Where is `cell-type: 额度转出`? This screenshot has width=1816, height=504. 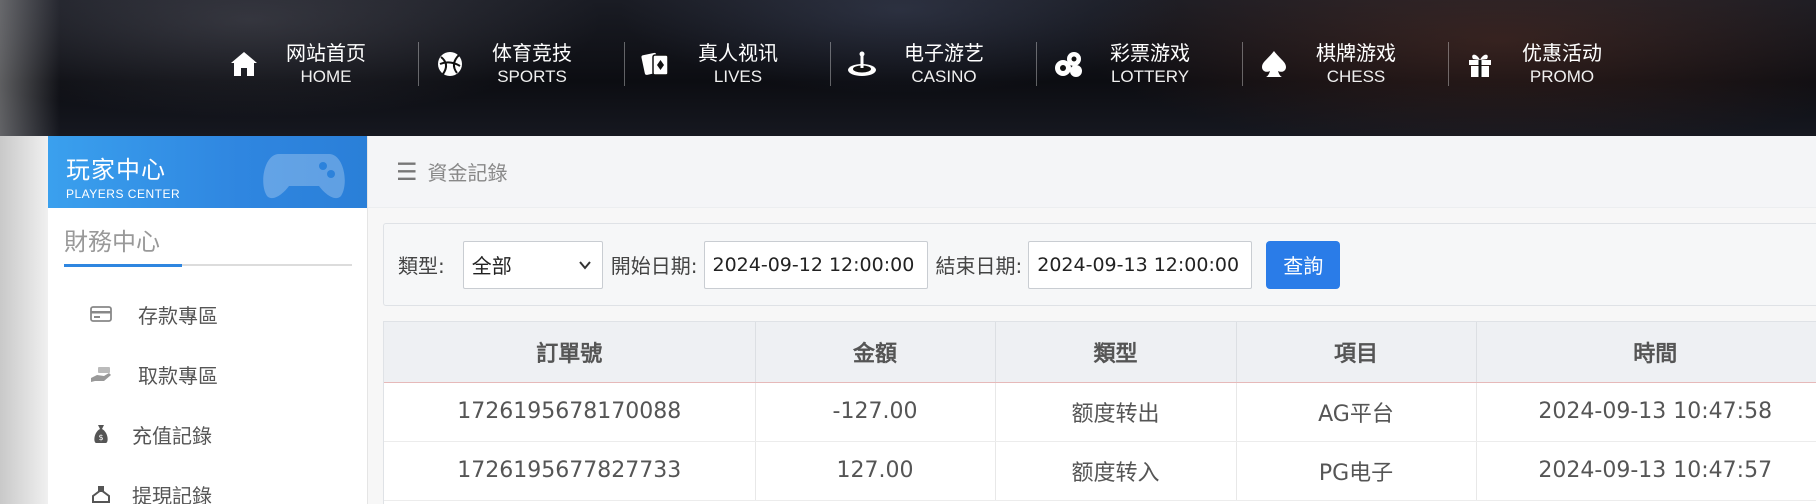 cell-type: 额度转出 is located at coordinates (1116, 412).